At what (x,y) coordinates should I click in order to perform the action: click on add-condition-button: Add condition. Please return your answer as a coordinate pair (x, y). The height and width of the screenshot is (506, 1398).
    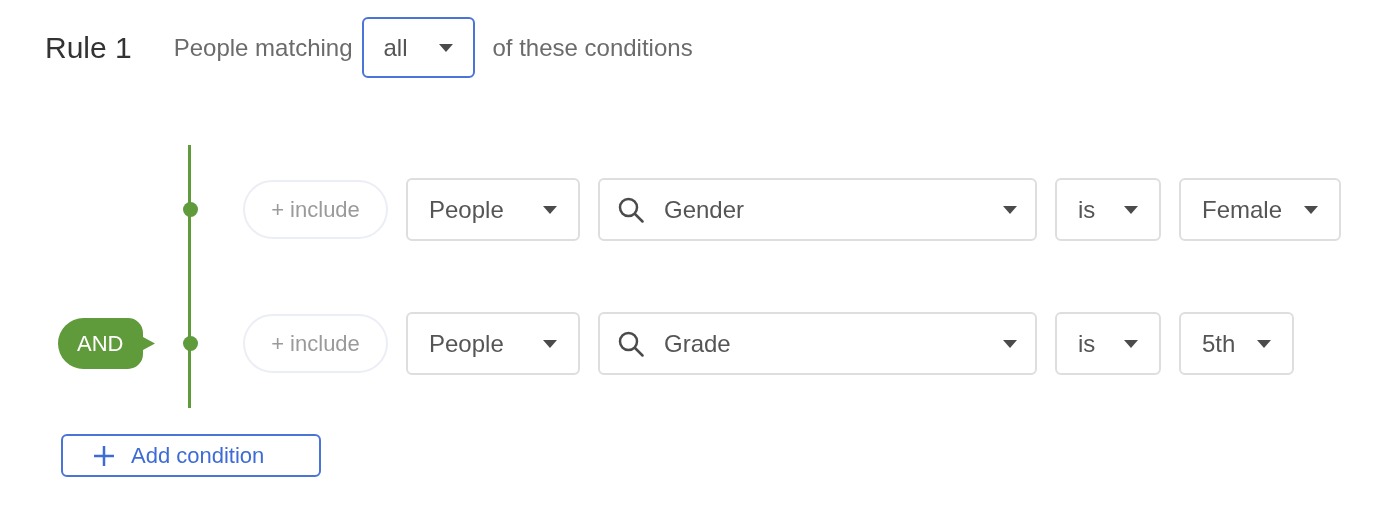
    Looking at the image, I should click on (191, 455).